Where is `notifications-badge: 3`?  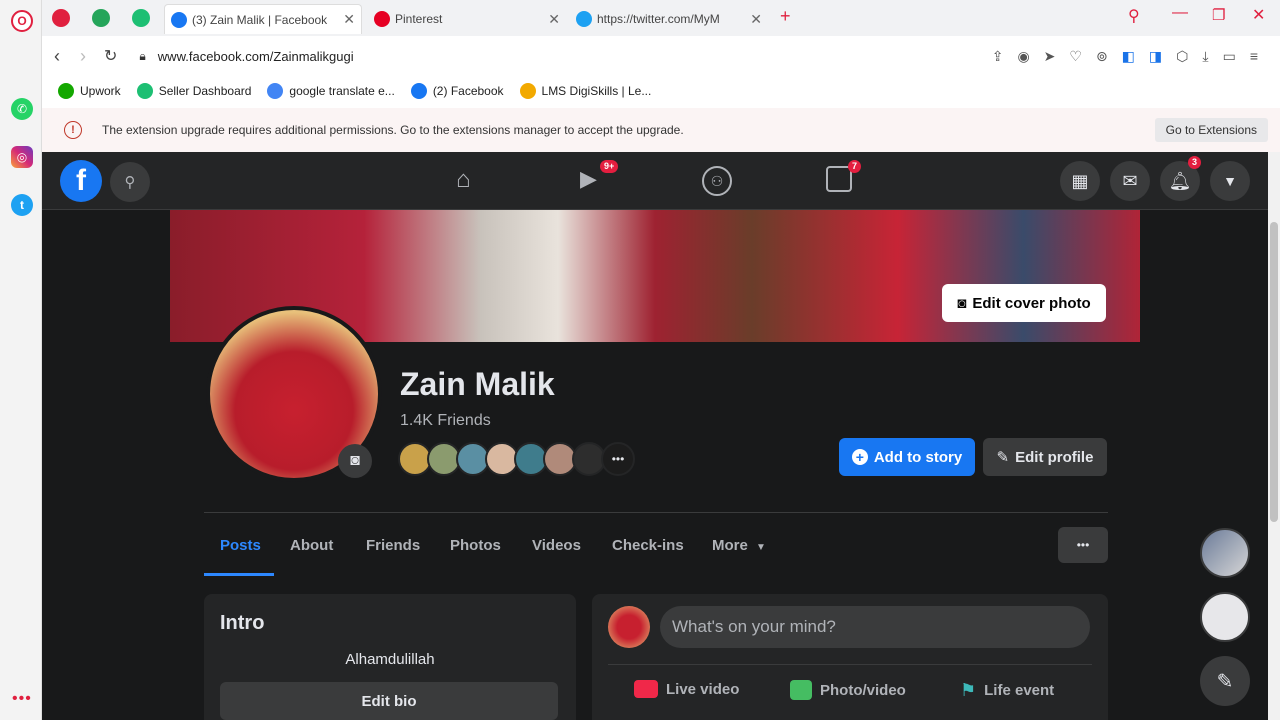
notifications-badge: 3 is located at coordinates (1195, 162).